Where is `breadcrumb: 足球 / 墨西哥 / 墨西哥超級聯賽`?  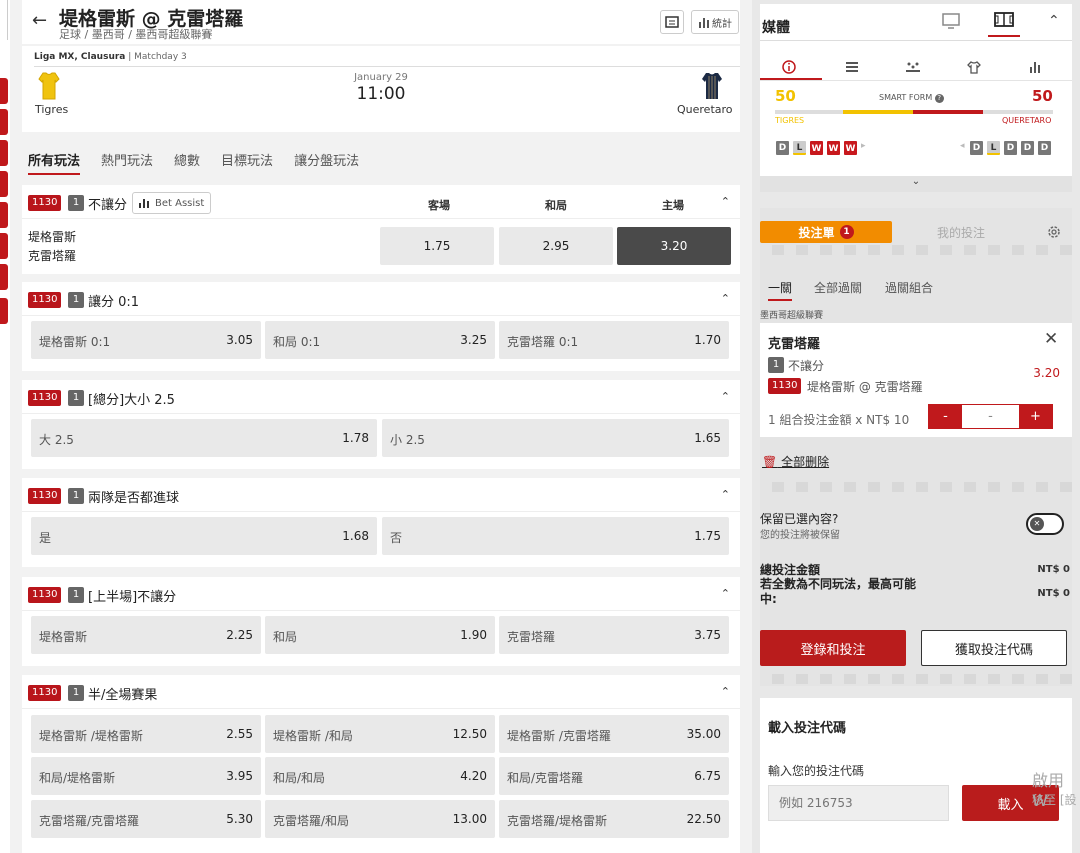 breadcrumb: 足球 / 墨西哥 / 墨西哥超級聯賽 is located at coordinates (135, 34).